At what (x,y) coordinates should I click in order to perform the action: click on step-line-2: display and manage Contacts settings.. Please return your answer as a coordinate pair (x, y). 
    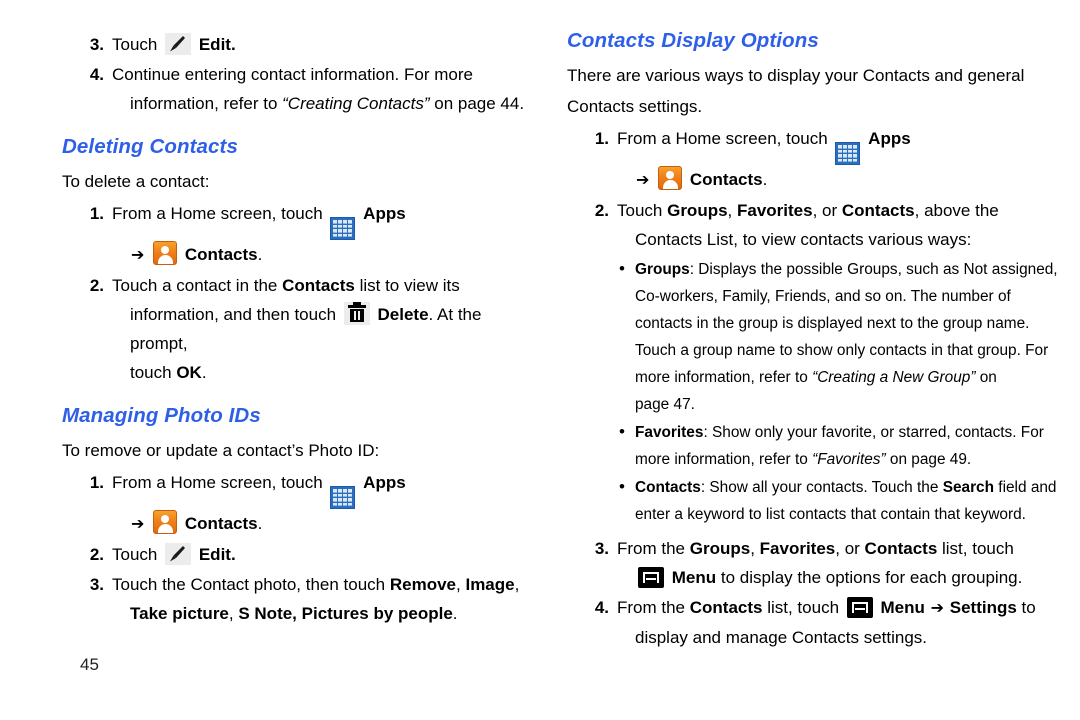
    Looking at the image, I should click on (781, 638).